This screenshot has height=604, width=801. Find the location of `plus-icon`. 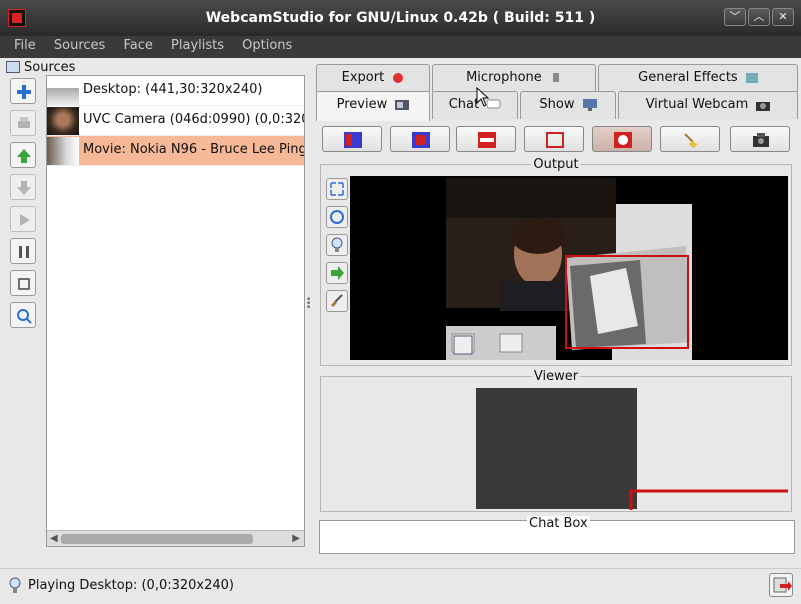

plus-icon is located at coordinates (24, 92).